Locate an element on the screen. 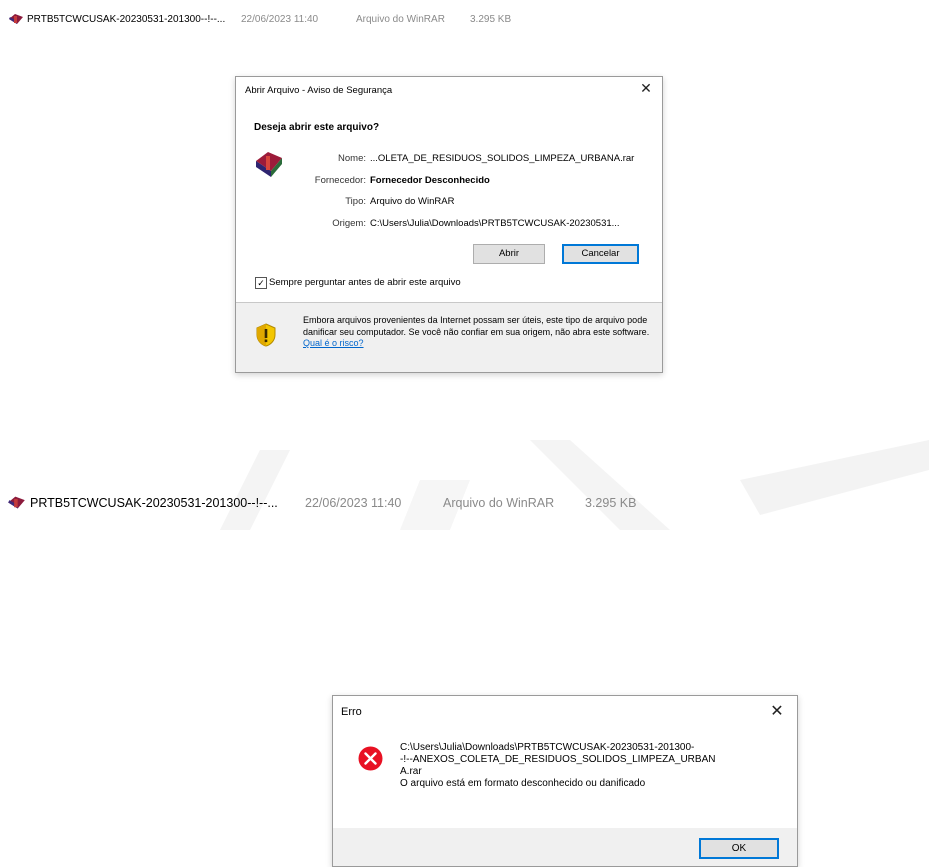  origin-label: Origem: is located at coordinates (349, 223).